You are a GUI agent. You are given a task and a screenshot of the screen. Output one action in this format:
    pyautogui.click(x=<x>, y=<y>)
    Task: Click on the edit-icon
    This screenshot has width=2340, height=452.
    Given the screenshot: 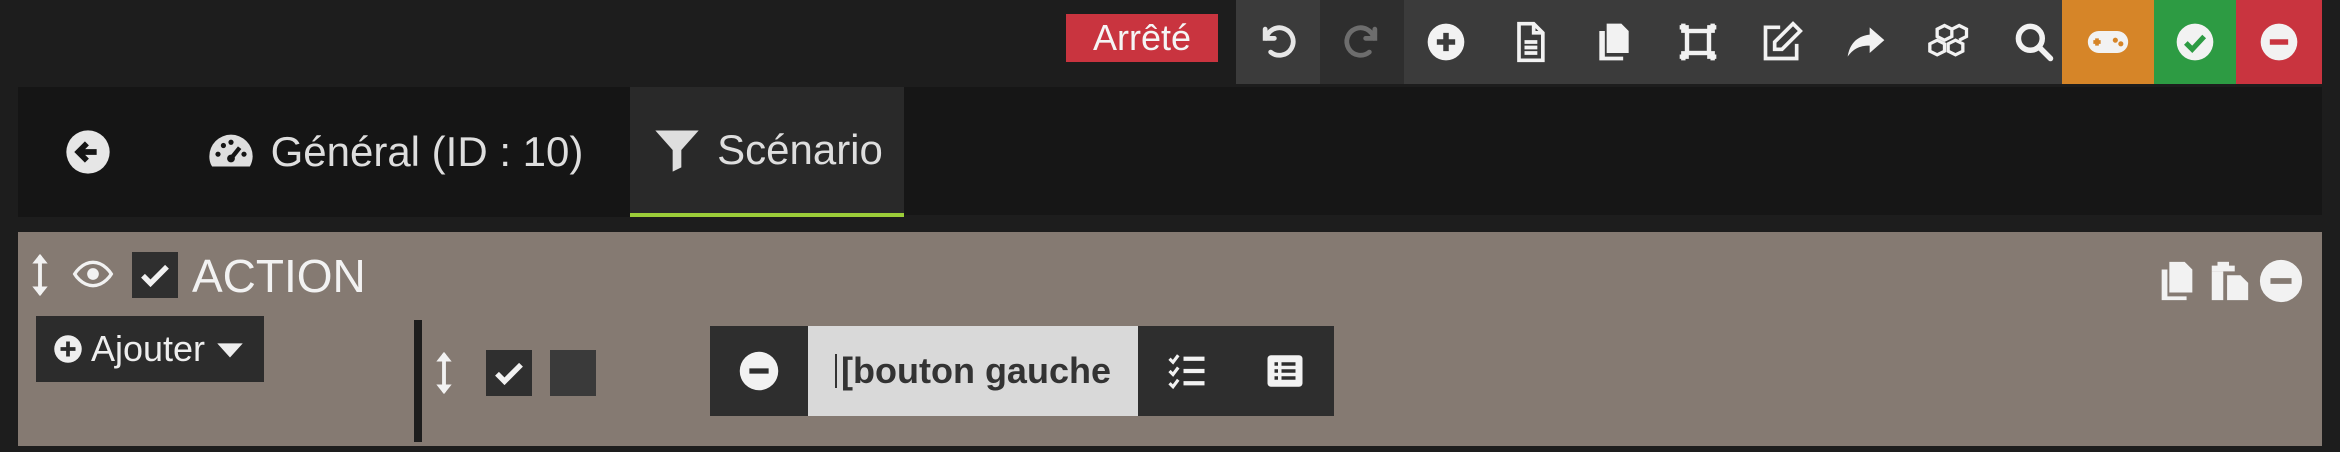 What is the action you would take?
    pyautogui.click(x=1782, y=42)
    